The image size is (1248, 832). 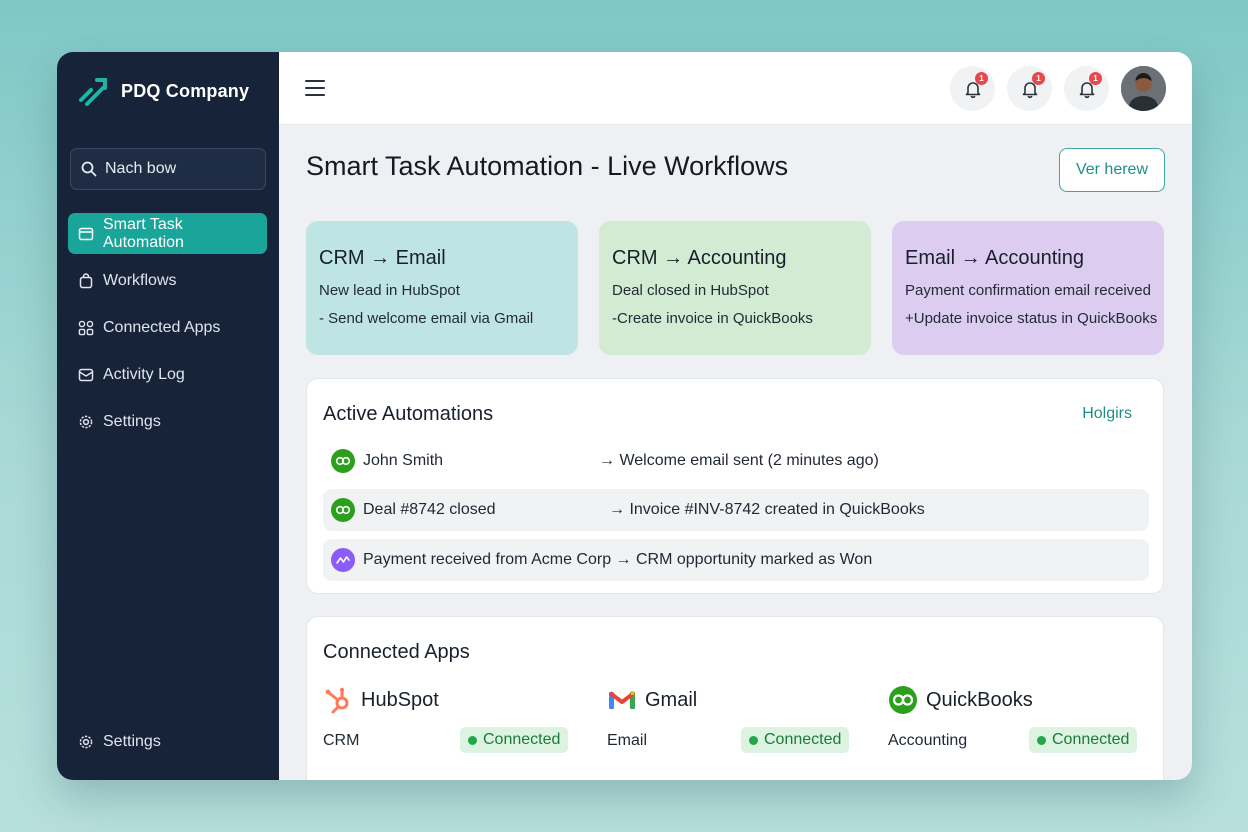 I want to click on search-box, so click(x=168, y=169).